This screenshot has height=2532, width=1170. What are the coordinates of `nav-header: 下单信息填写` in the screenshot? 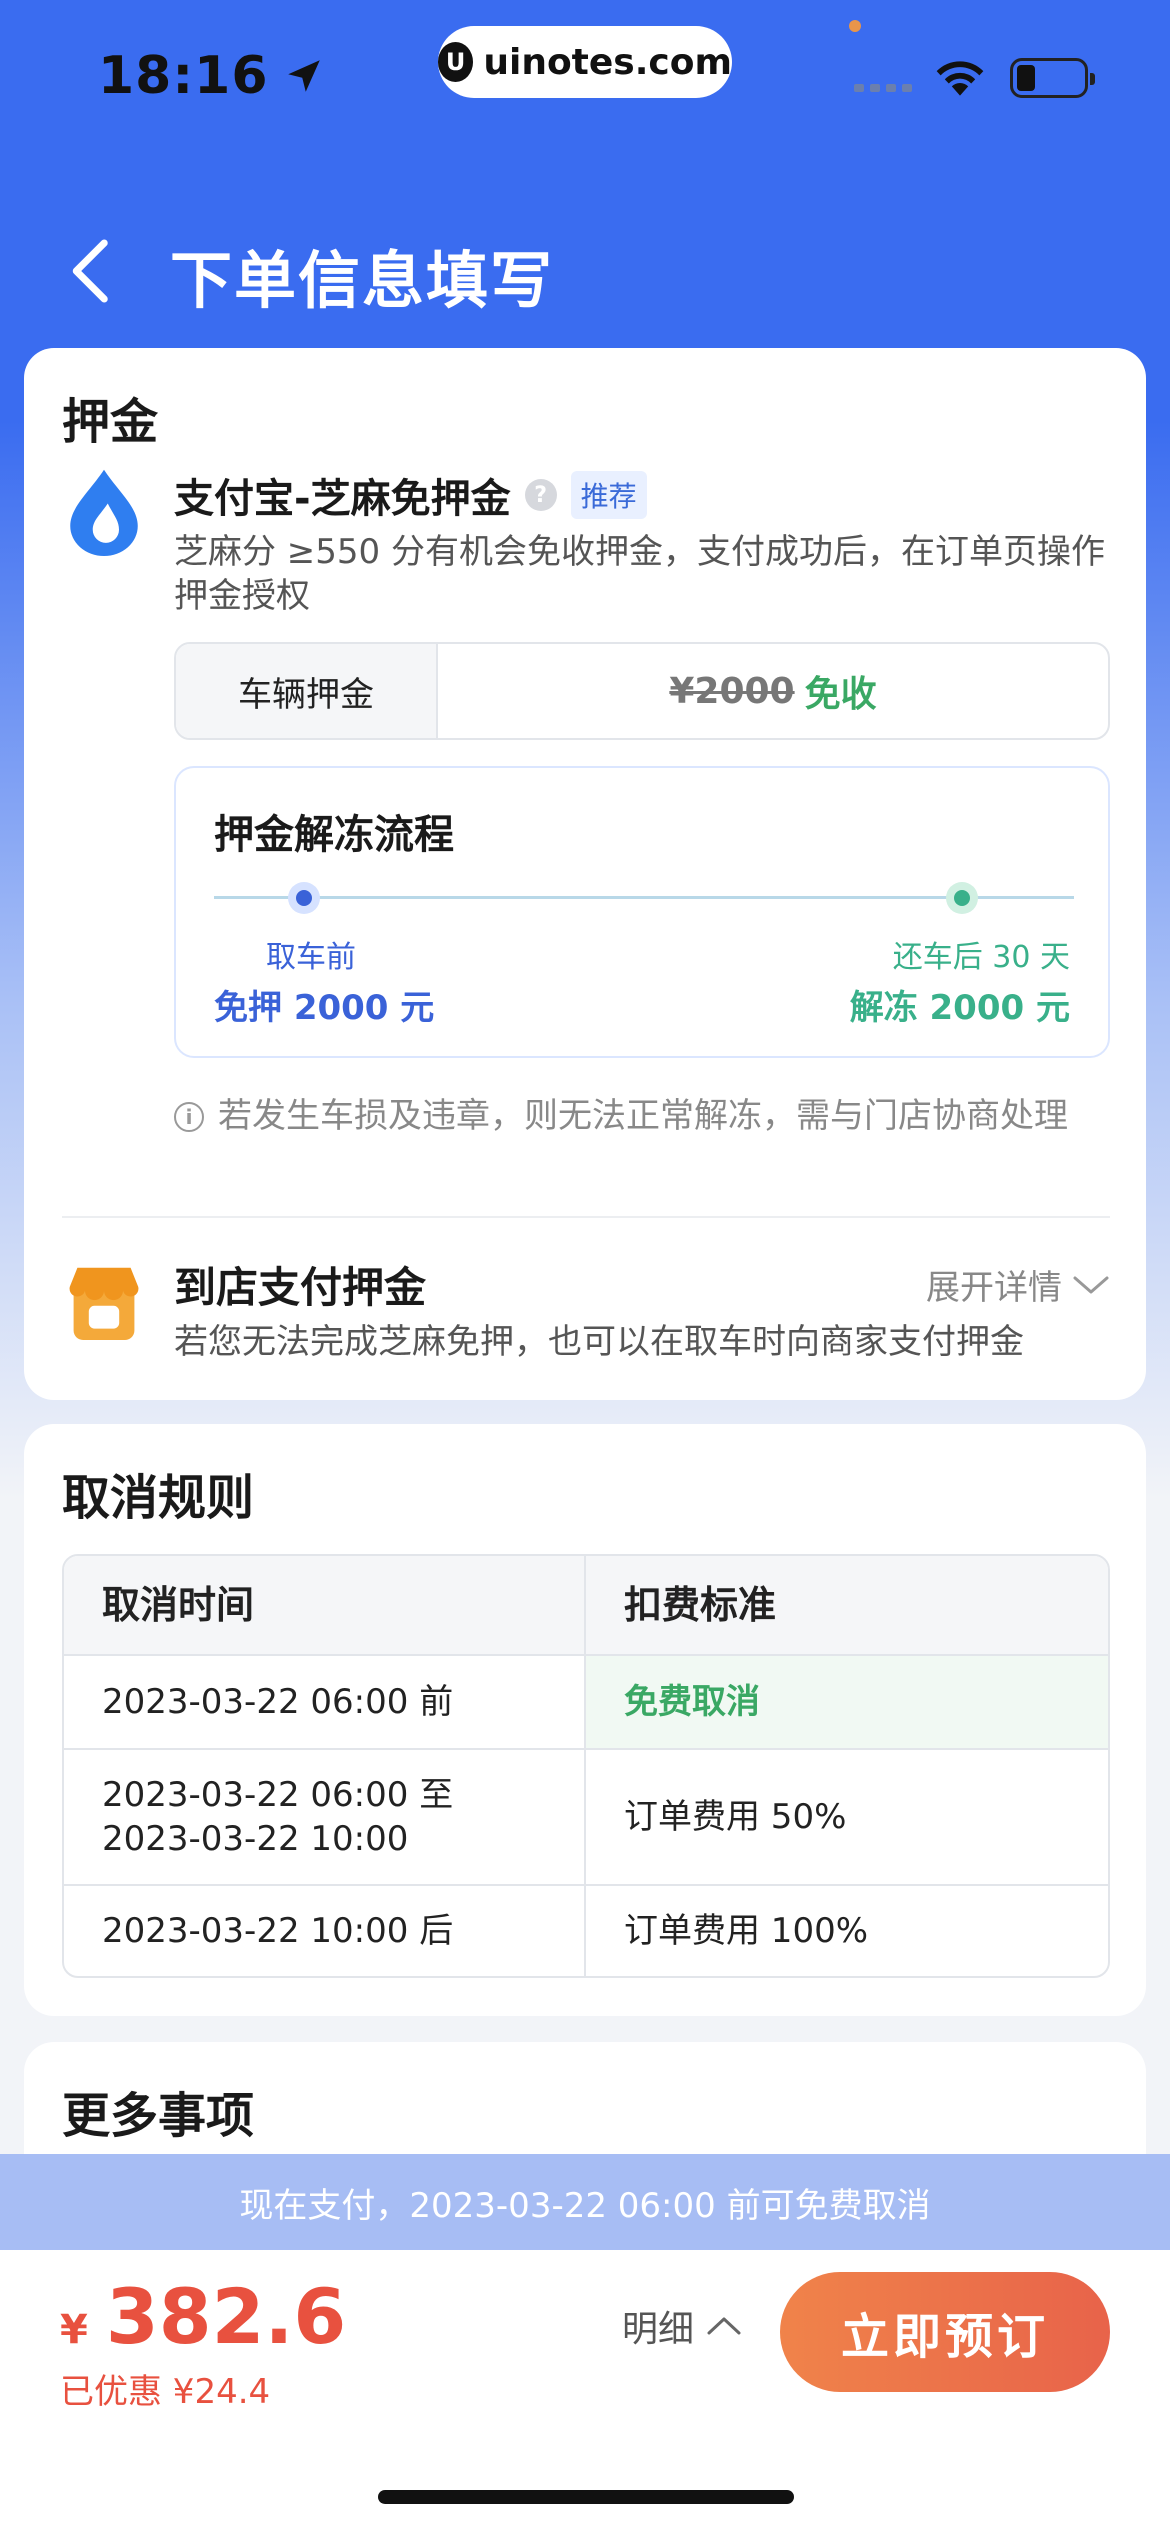 It's located at (585, 270).